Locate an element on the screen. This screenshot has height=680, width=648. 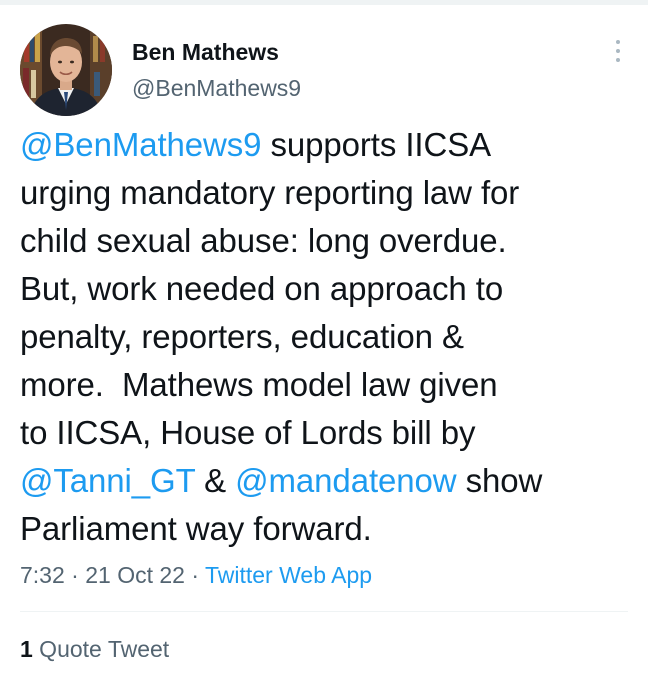
mention-link: @mandatenow is located at coordinates (345, 480).